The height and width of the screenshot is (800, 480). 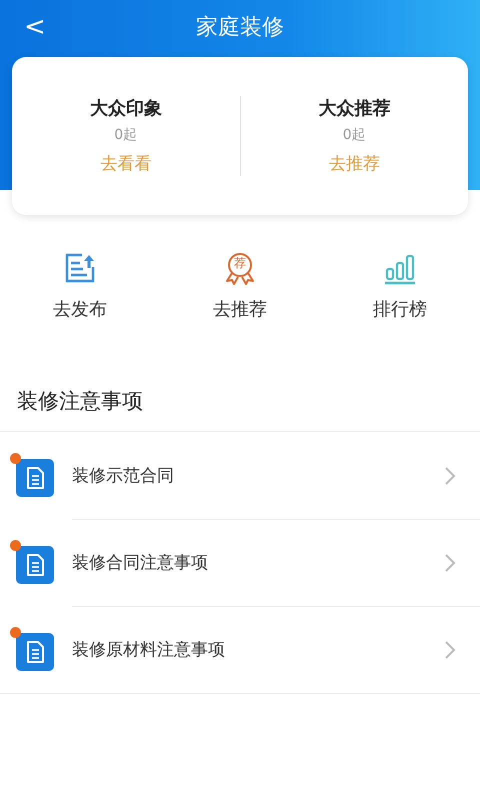 What do you see at coordinates (240, 286) in the screenshot?
I see `shortcut-button: 荐 去推荐` at bounding box center [240, 286].